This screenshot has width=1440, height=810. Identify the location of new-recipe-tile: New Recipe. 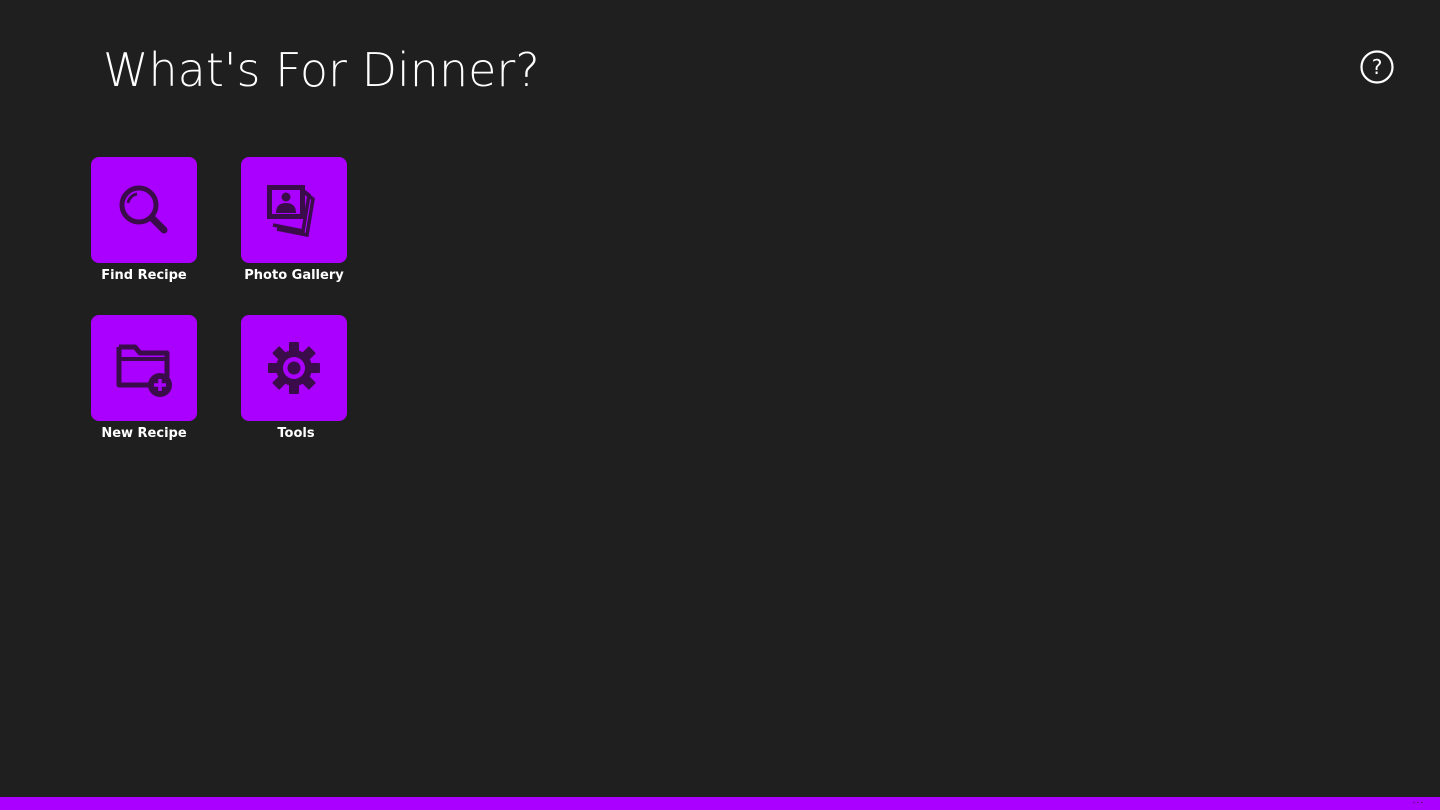
(166, 385).